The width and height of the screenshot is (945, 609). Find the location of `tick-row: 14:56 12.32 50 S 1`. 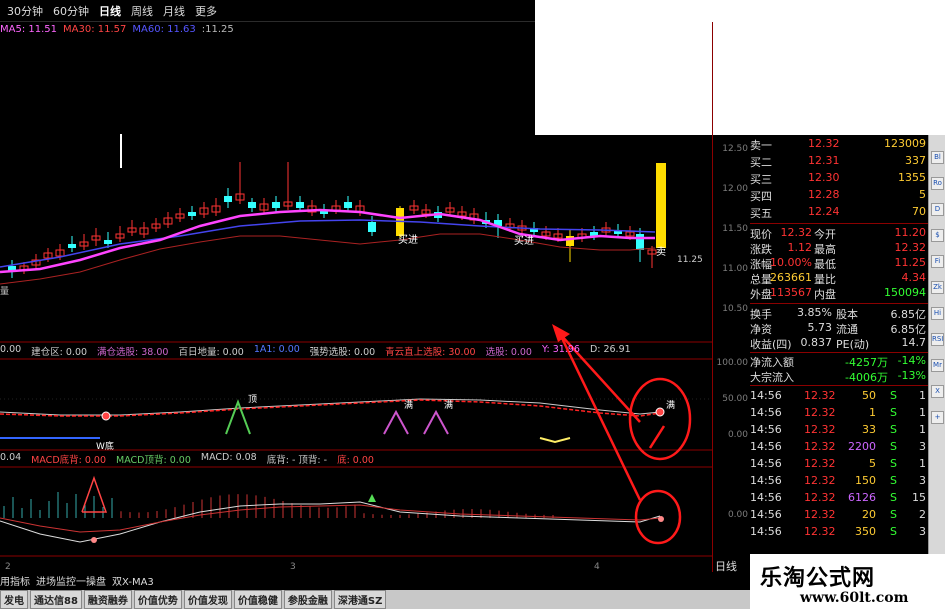

tick-row: 14:56 12.32 50 S 1 is located at coordinates (839, 396).